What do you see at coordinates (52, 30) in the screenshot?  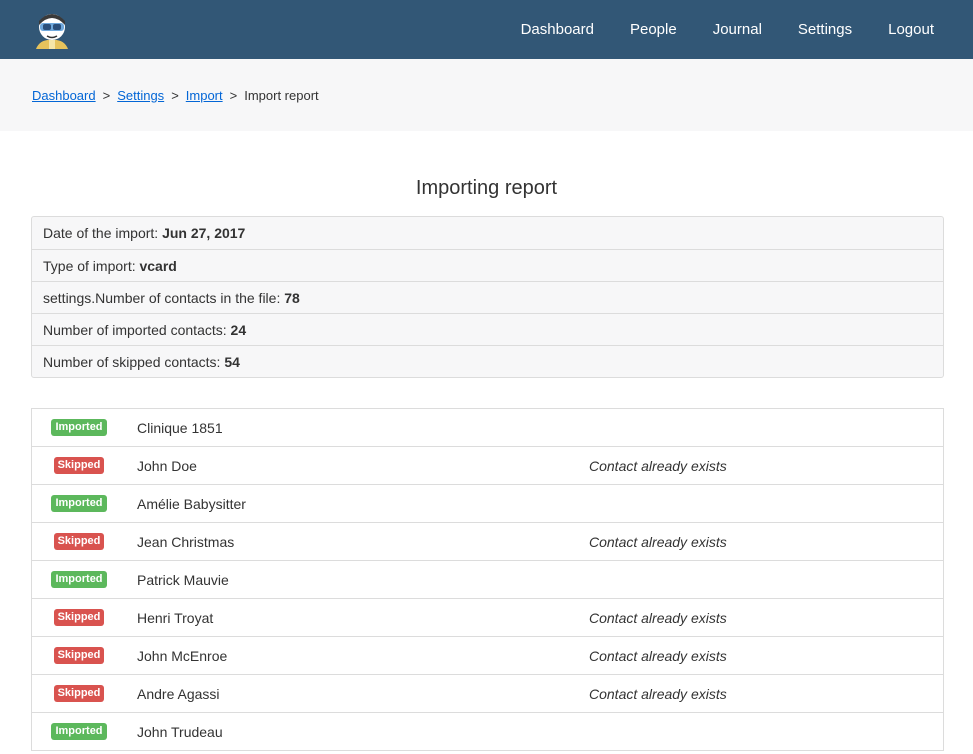 I see `monica-logo-icon` at bounding box center [52, 30].